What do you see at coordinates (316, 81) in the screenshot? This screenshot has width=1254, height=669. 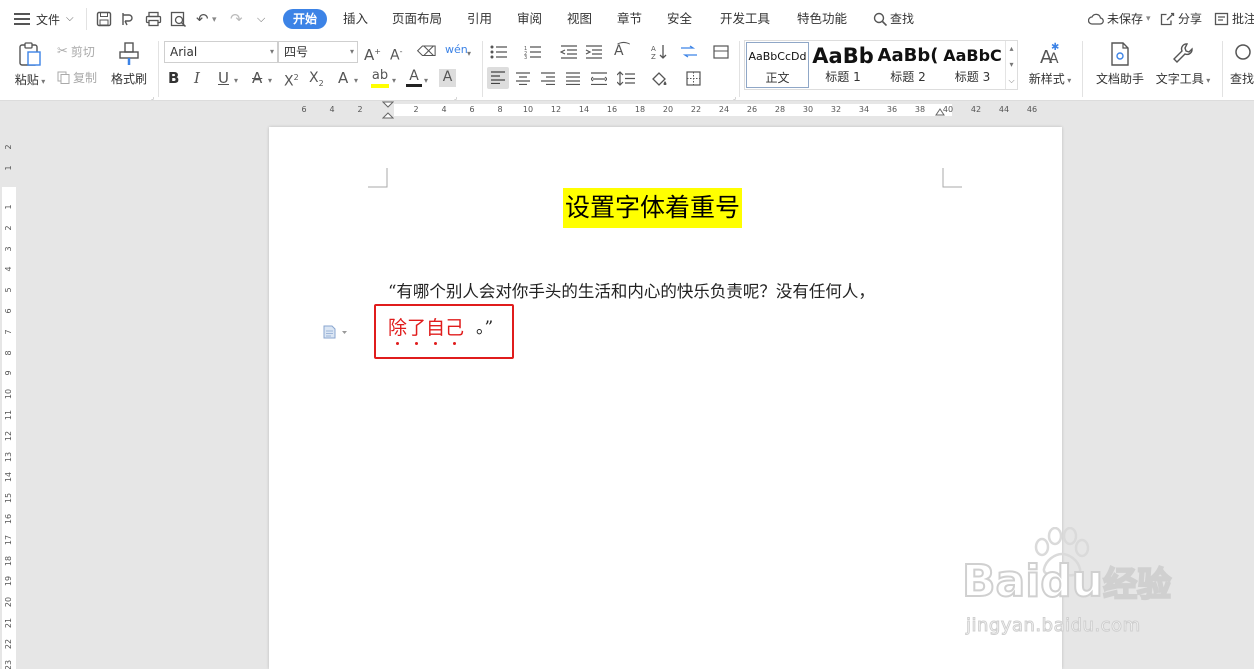 I see `subscript-icon: X2` at bounding box center [316, 81].